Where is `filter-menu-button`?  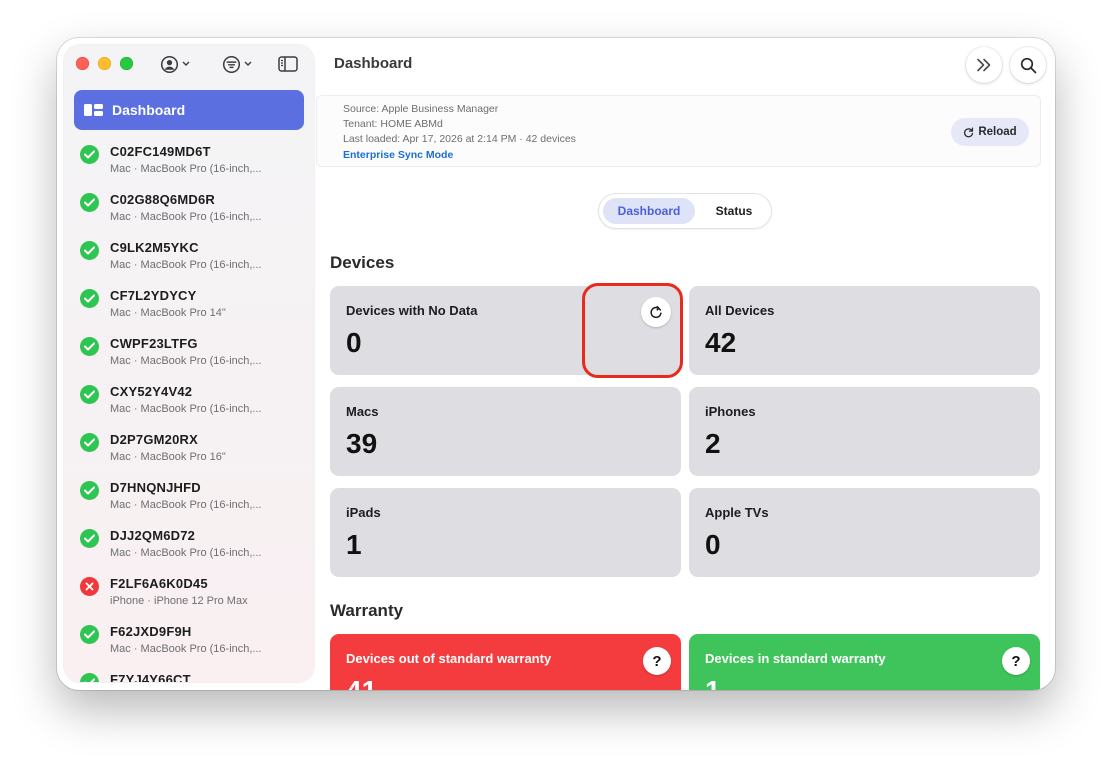
filter-menu-button is located at coordinates (237, 64).